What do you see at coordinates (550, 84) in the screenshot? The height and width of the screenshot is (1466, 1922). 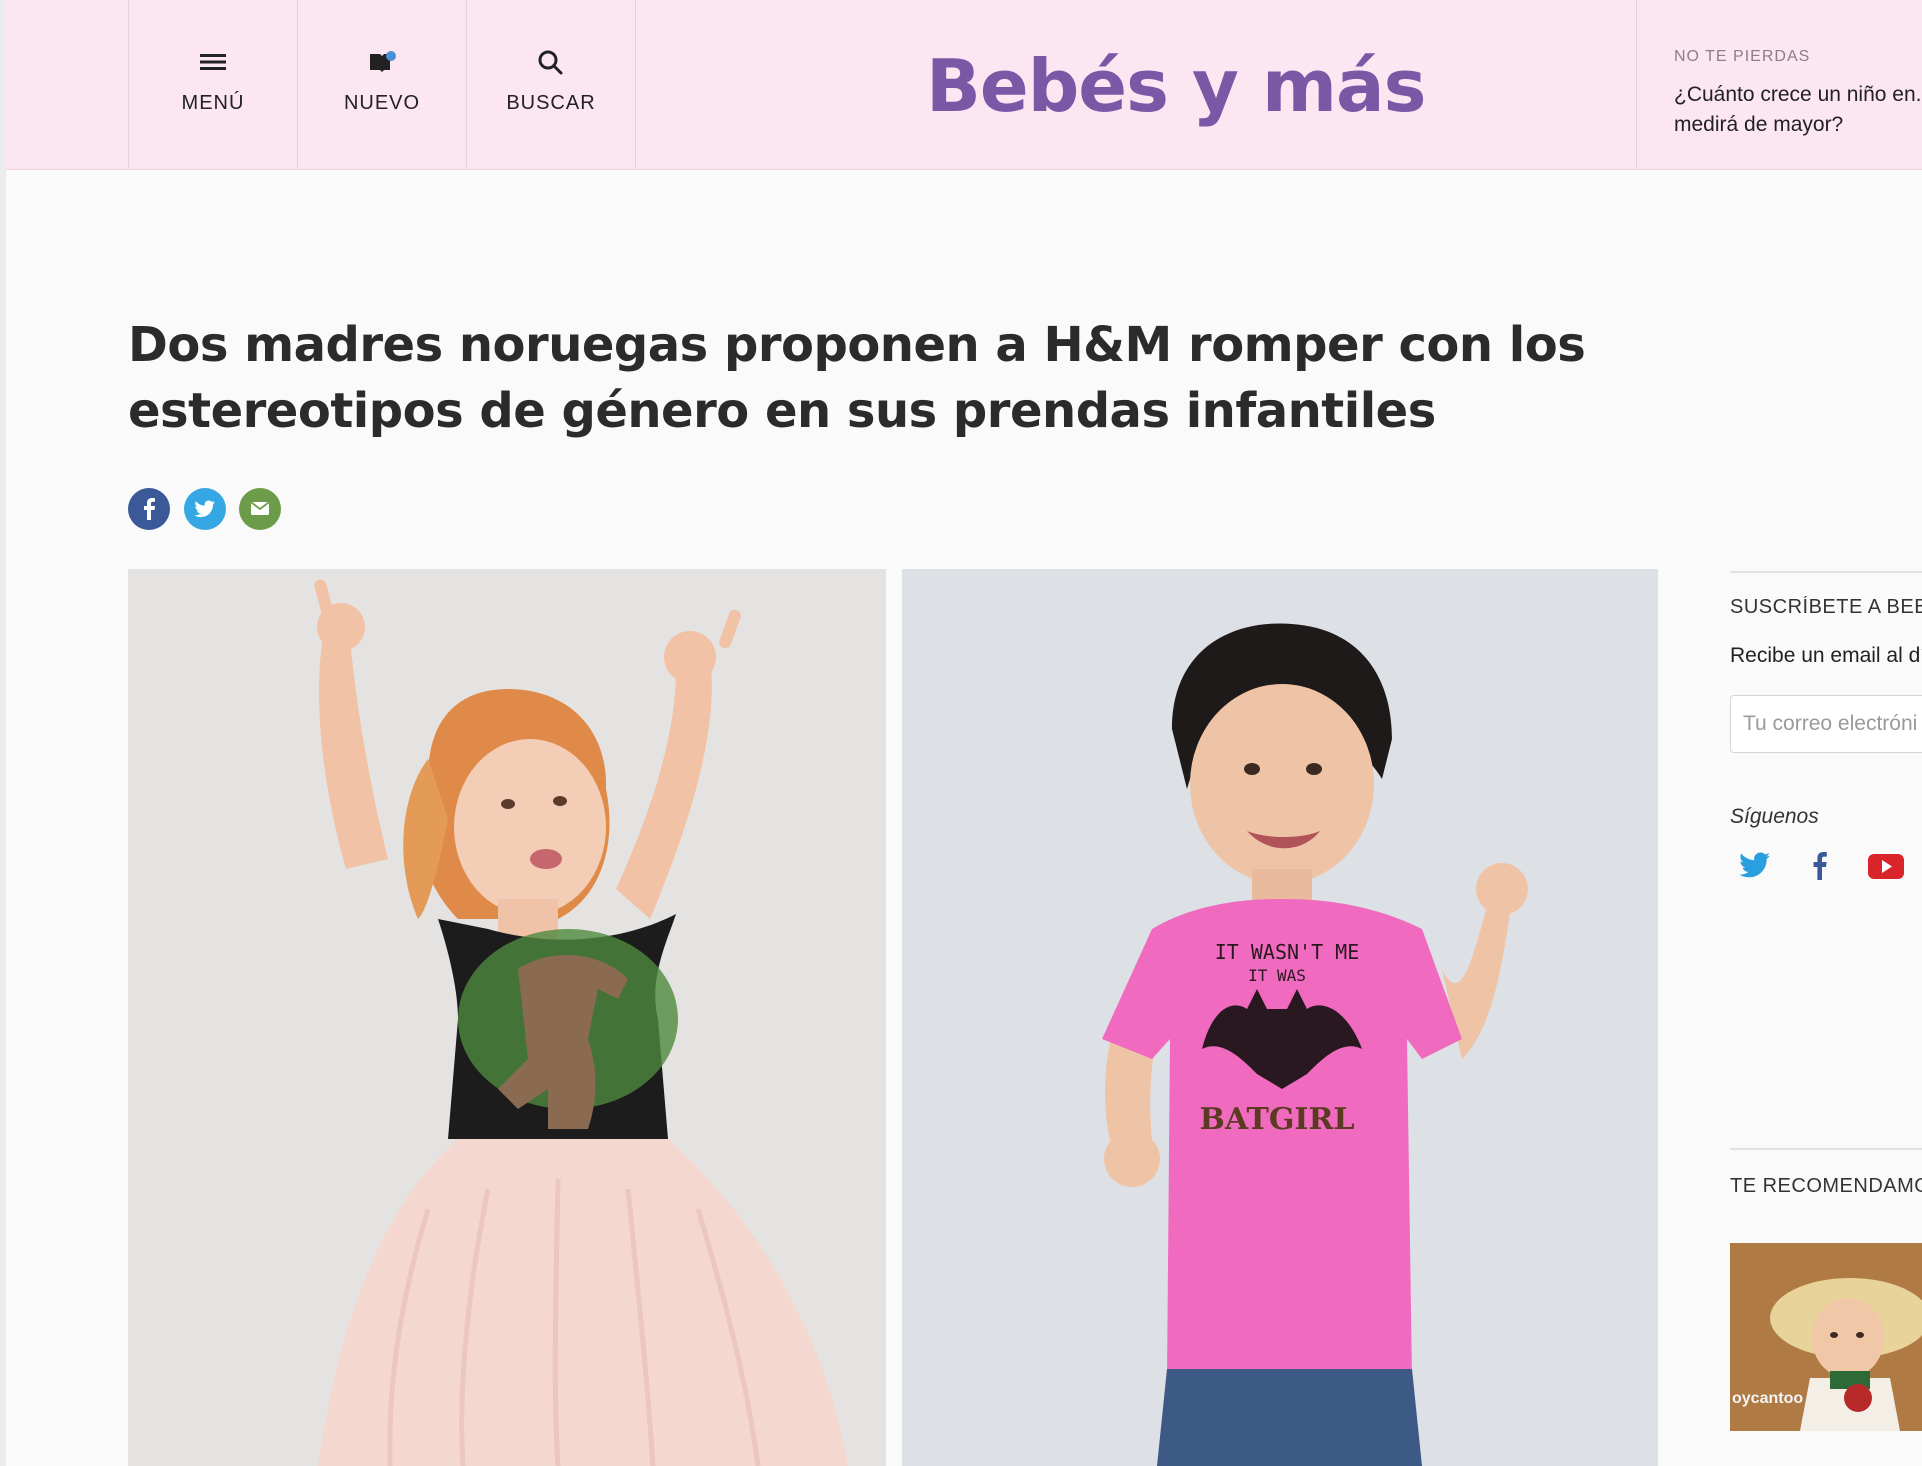 I see `search-button: BUSCAR` at bounding box center [550, 84].